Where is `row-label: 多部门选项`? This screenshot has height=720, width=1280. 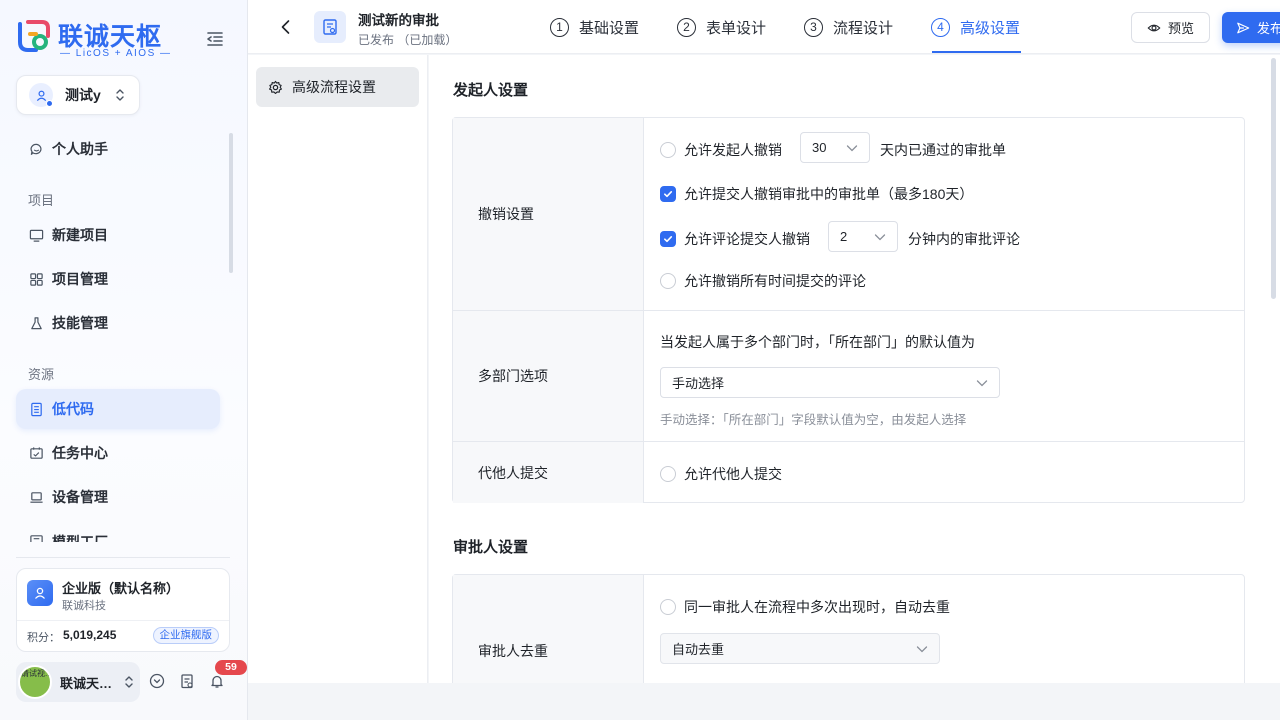 row-label: 多部门选项 is located at coordinates (548, 376).